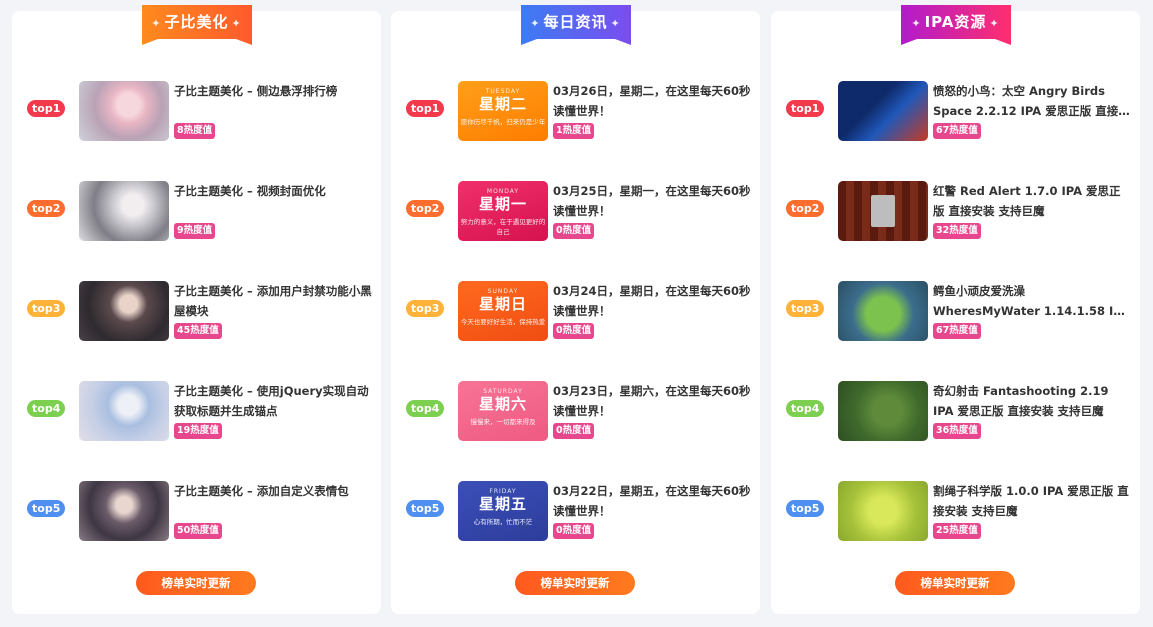 Image resolution: width=1153 pixels, height=627 pixels. Describe the element at coordinates (503, 227) in the screenshot. I see `day-card-sub: 努力的意义，在于遇见更好的自己` at that location.